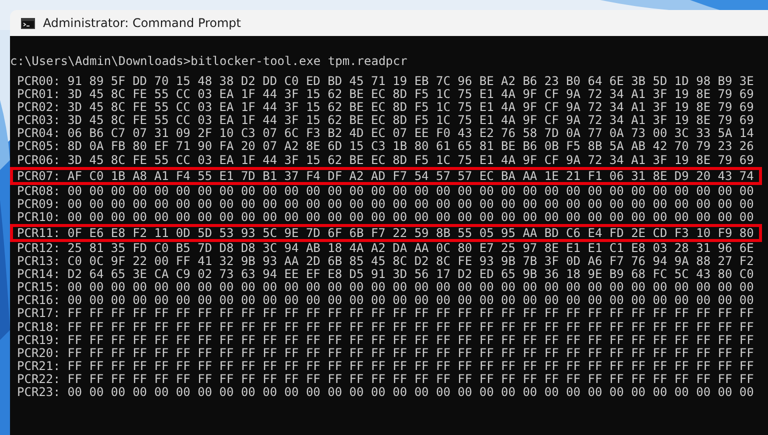 Image resolution: width=768 pixels, height=435 pixels. I want to click on command-line: c:\Users\Admin\Downloads>bitlocker-tool.exe tpm.readpcr, so click(209, 61).